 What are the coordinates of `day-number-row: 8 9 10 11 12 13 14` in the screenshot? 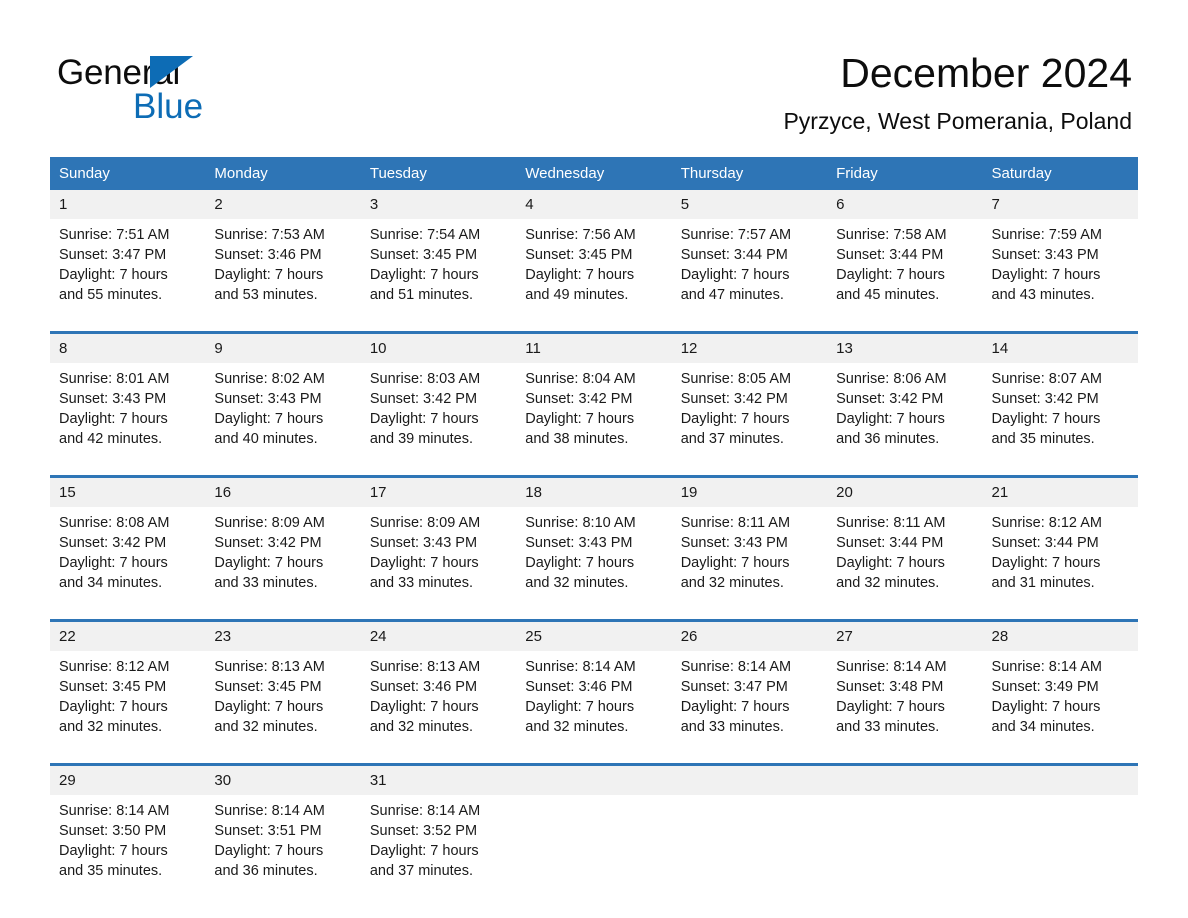 It's located at (594, 348).